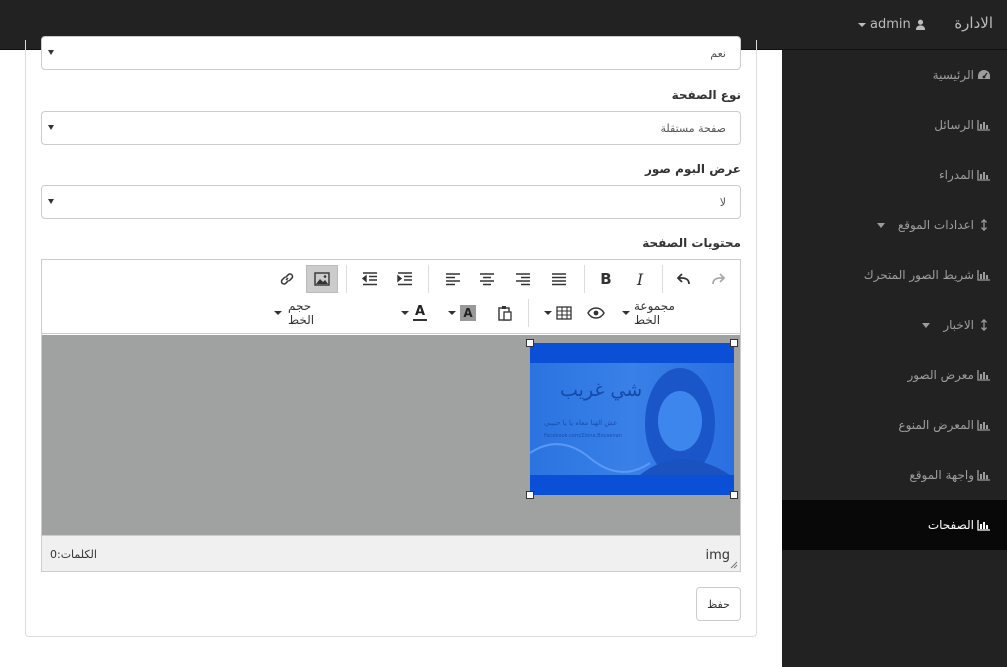 This screenshot has width=1007, height=667. Describe the element at coordinates (894, 175) in the screenshot. I see `sidebar-item-admins: المدراء` at that location.